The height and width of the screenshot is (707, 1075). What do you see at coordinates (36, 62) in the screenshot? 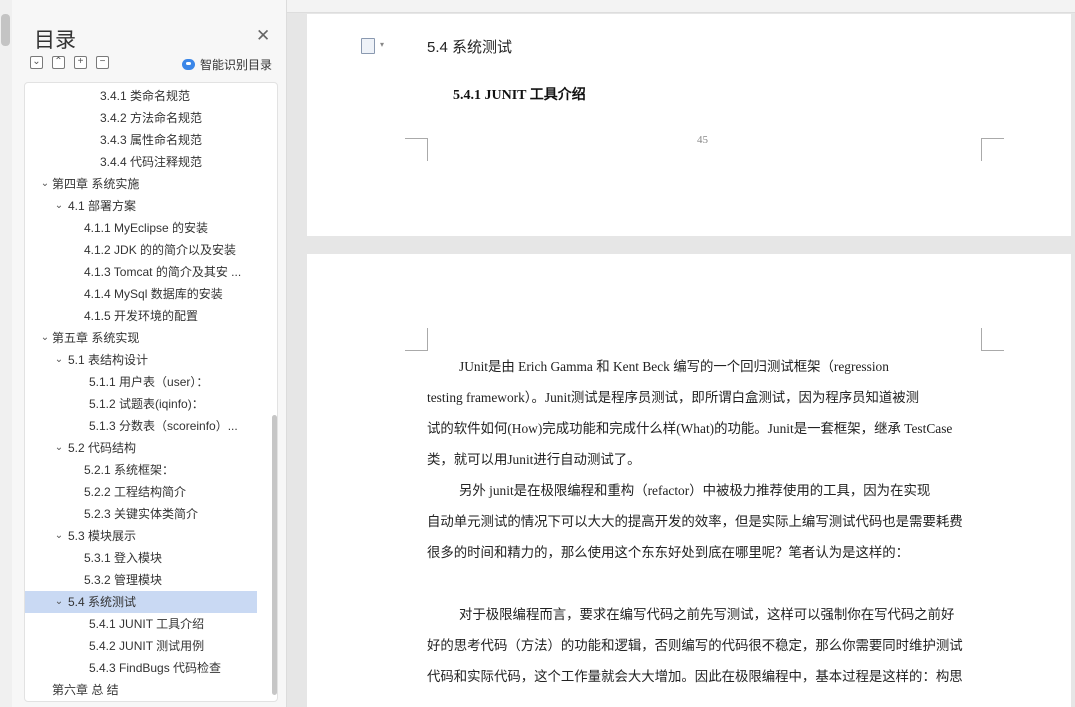
I see `collapse-all-icon: ⌄` at bounding box center [36, 62].